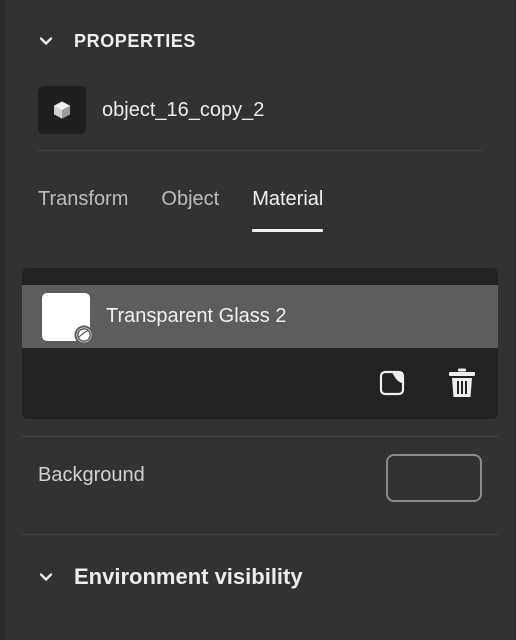  What do you see at coordinates (434, 478) in the screenshot?
I see `background-color-swatch` at bounding box center [434, 478].